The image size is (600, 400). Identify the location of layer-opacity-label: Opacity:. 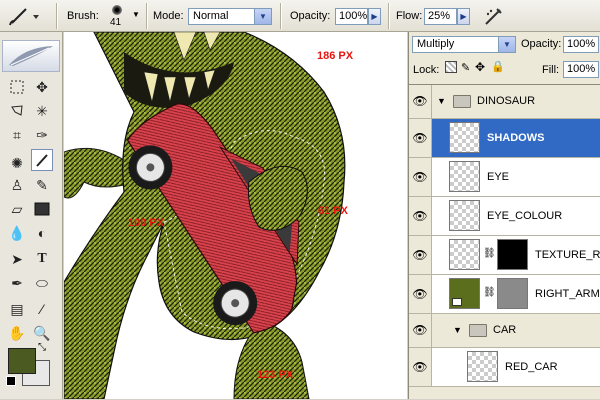
(541, 44).